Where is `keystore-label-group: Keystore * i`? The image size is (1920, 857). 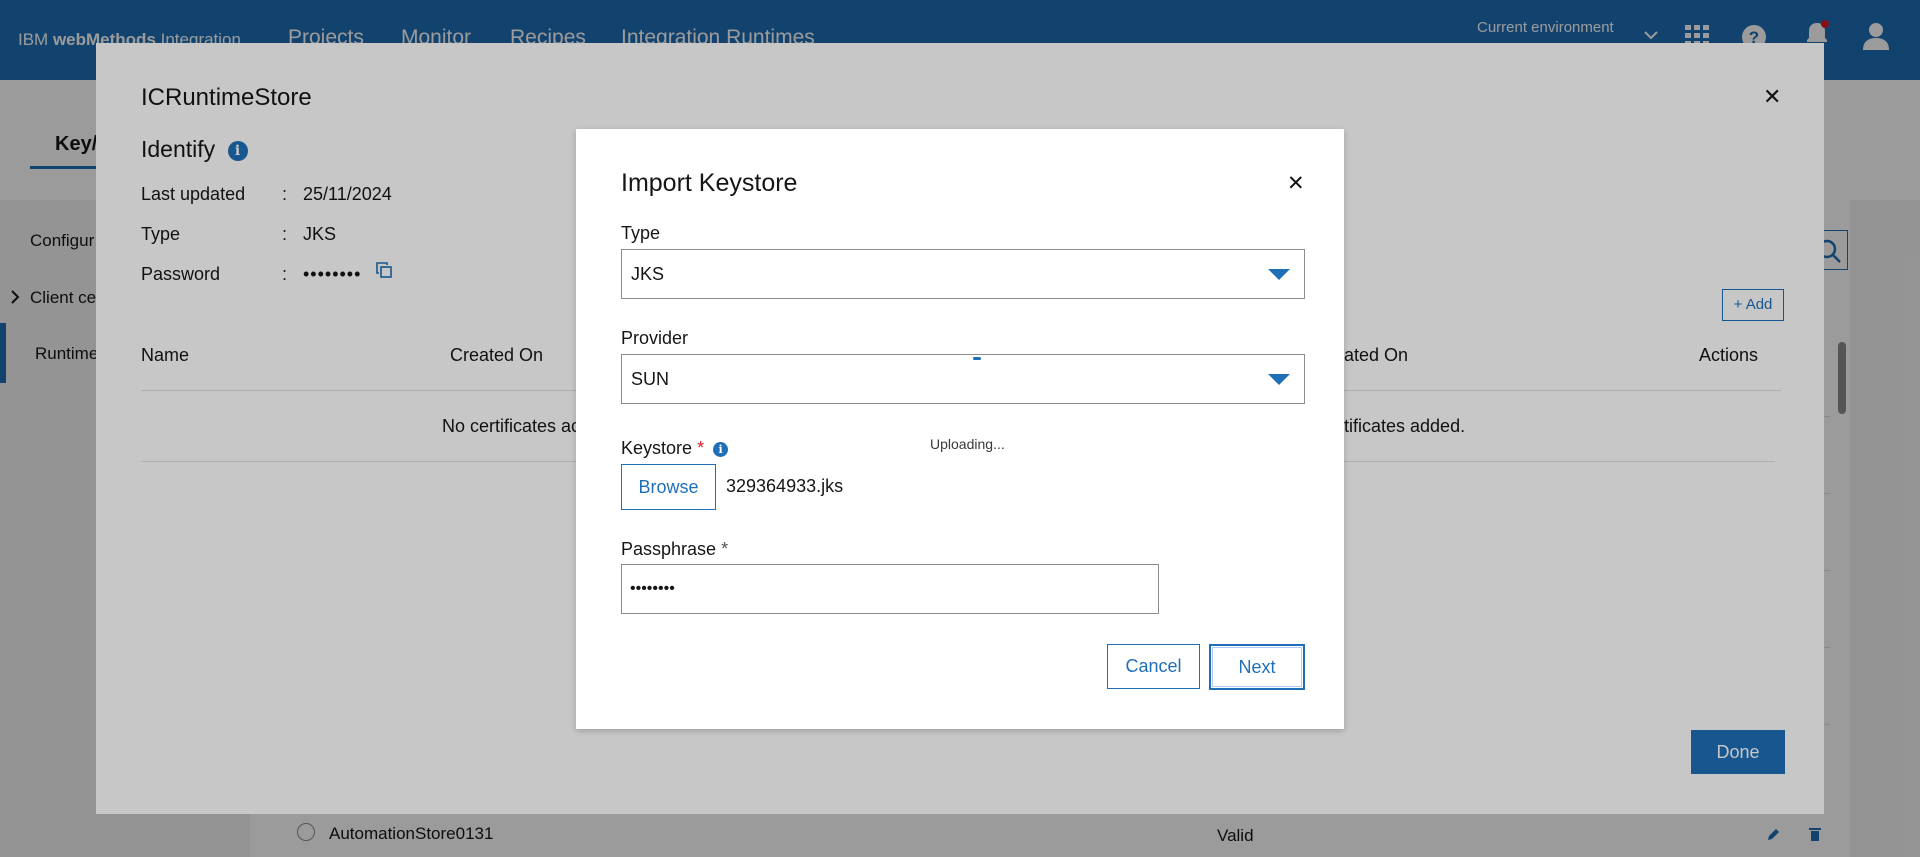
keystore-label-group: Keystore * i is located at coordinates (675, 448).